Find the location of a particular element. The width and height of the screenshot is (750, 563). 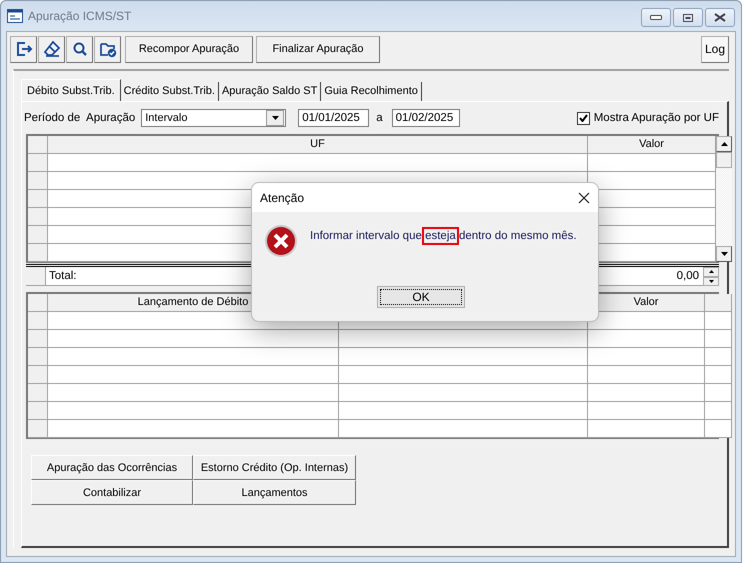

checkbox is located at coordinates (583, 118).